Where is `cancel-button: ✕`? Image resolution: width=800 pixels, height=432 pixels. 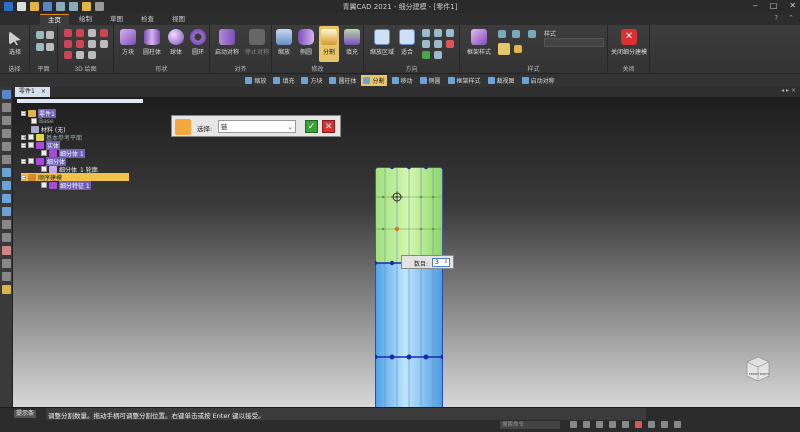 cancel-button: ✕ is located at coordinates (328, 126).